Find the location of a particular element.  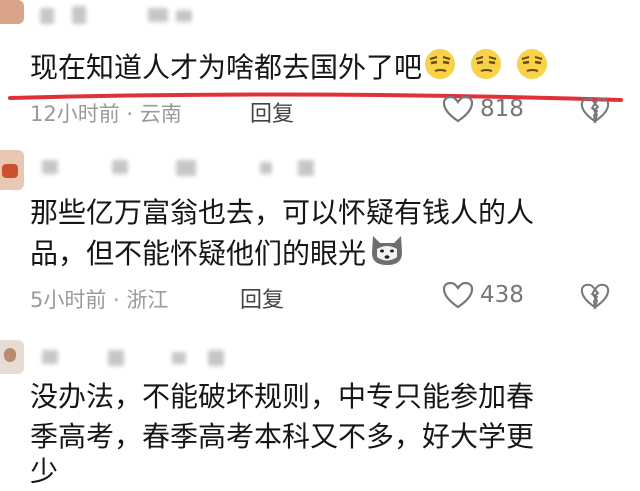

comment-text-line2: 品，但不能怀疑他们的眼光 is located at coordinates (218, 255).